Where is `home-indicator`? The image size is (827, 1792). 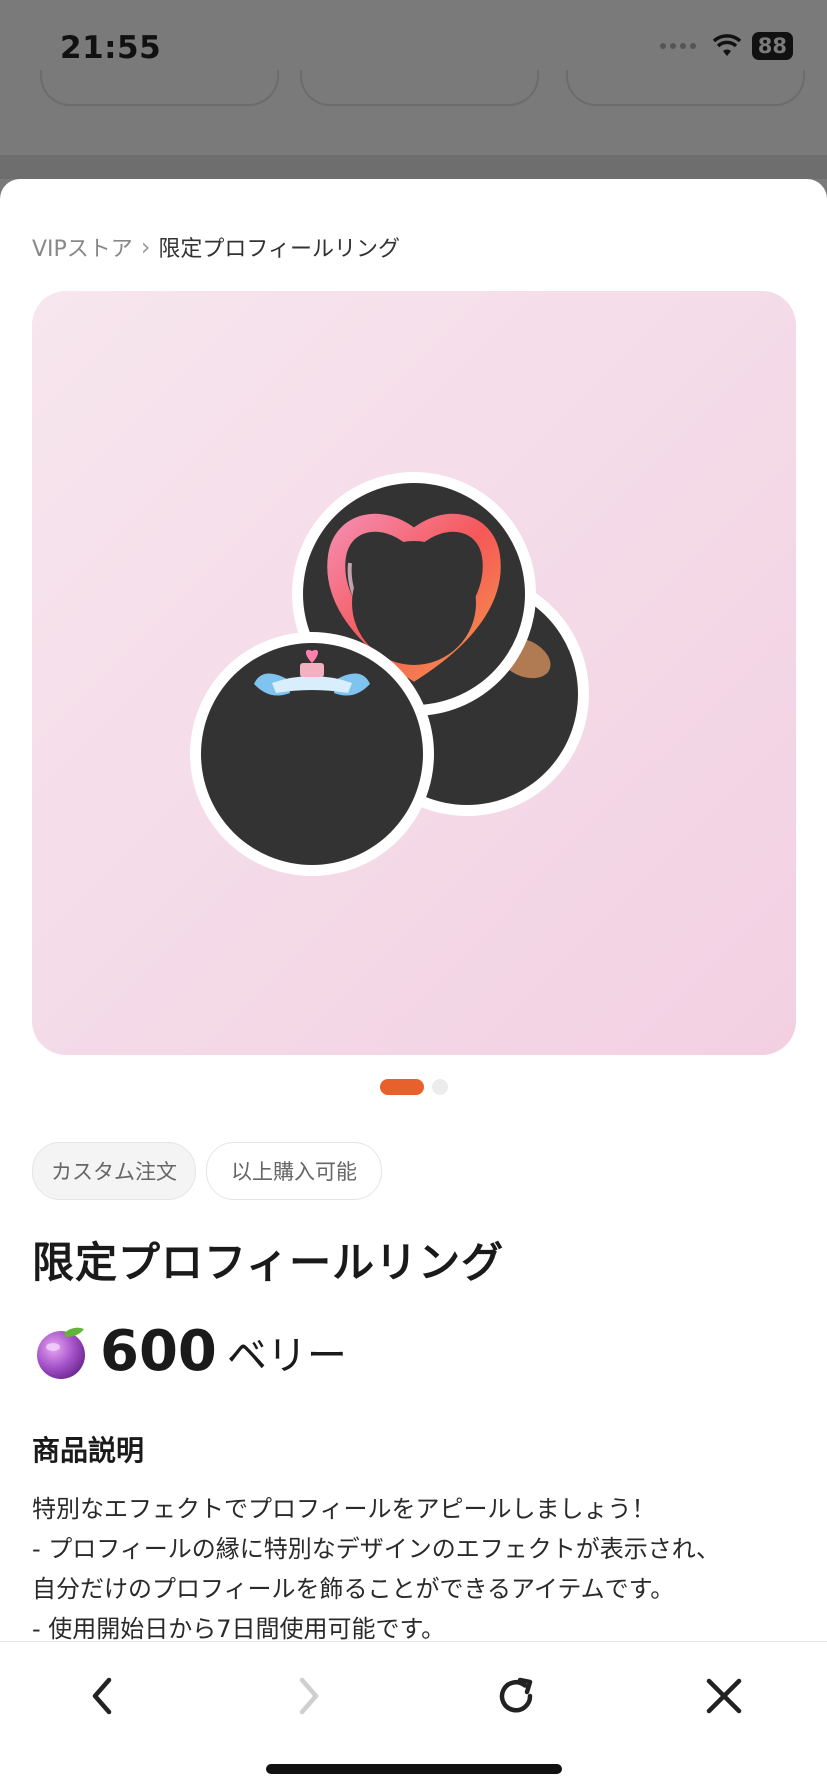 home-indicator is located at coordinates (414, 1769).